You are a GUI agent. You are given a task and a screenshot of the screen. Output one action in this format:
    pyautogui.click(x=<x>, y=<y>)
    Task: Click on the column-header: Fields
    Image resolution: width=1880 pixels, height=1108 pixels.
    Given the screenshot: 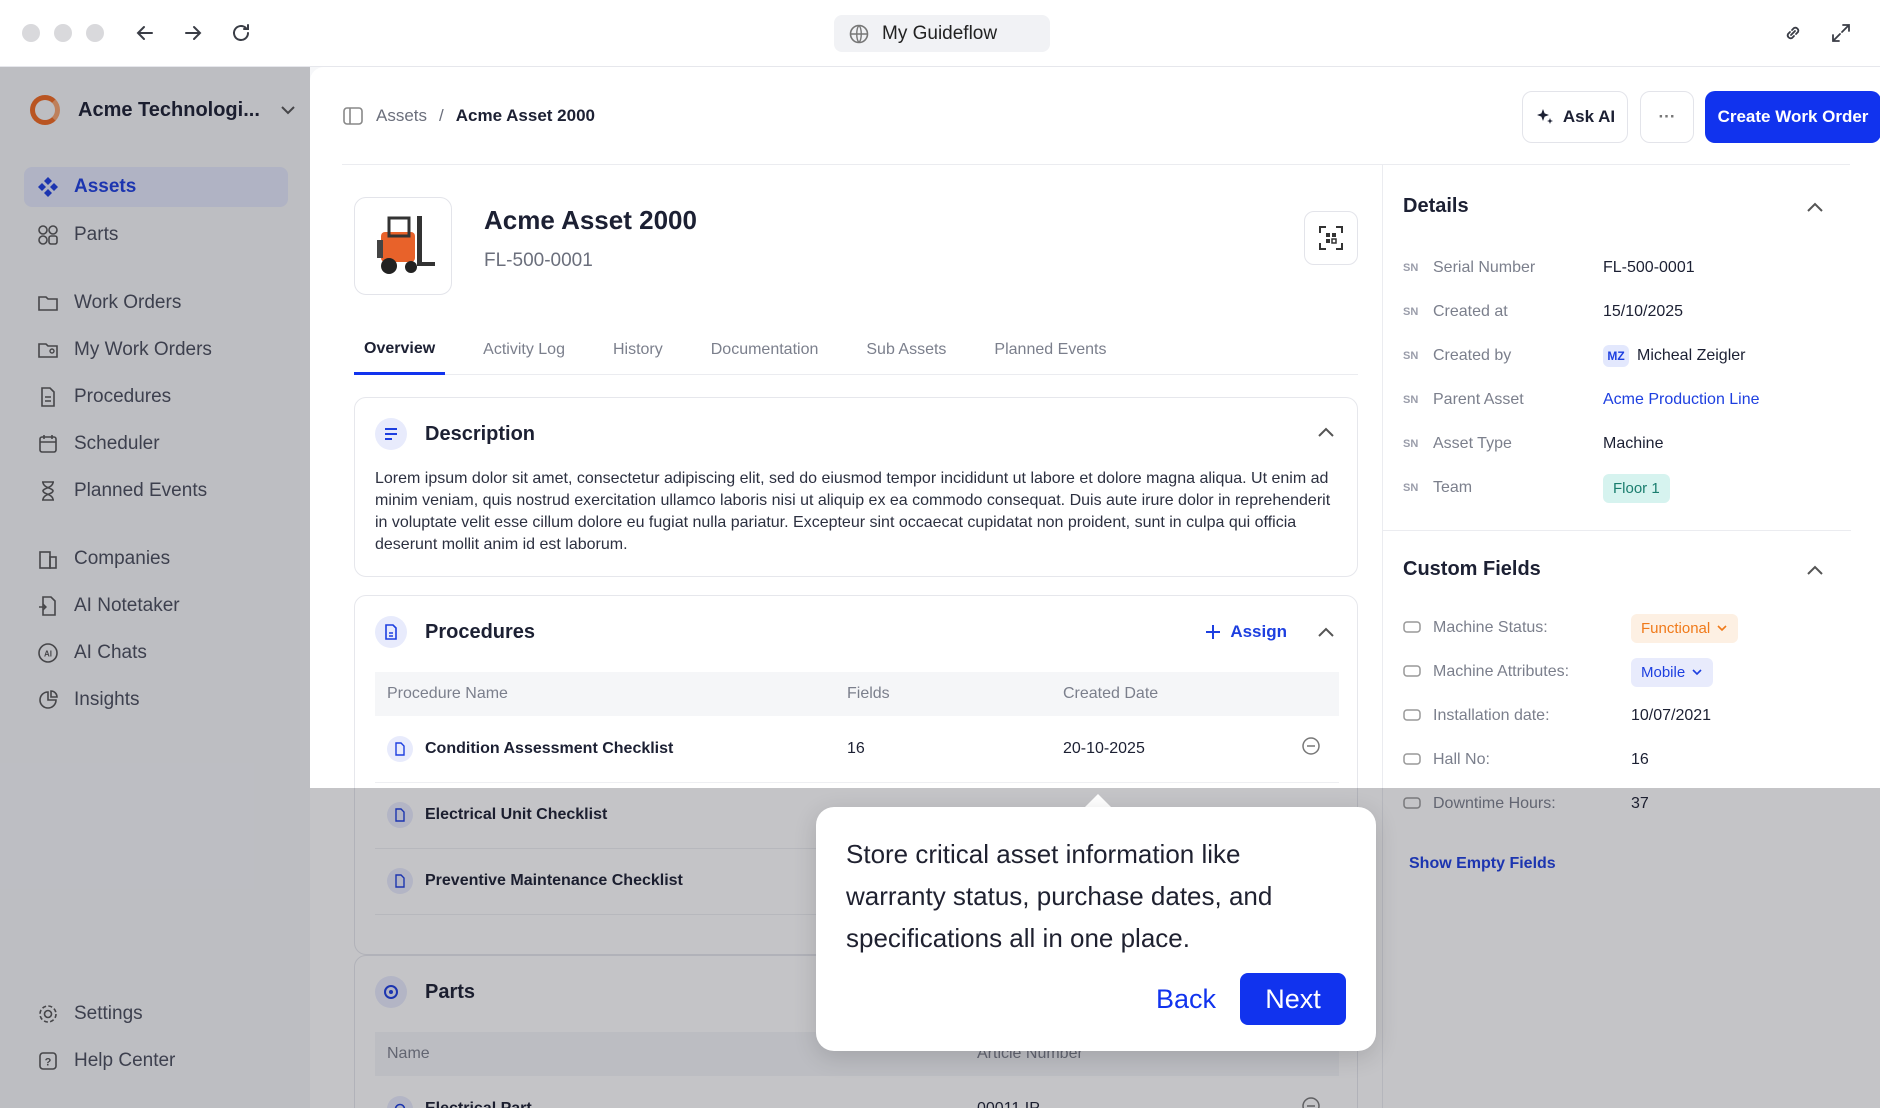 What is the action you would take?
    pyautogui.click(x=943, y=694)
    